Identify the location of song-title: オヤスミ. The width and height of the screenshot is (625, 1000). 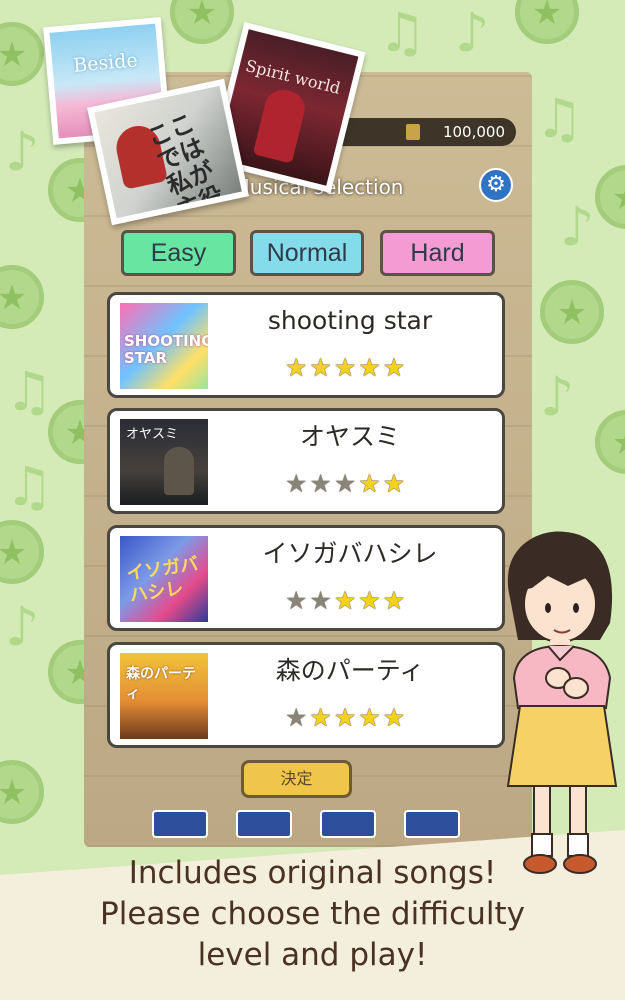
(349, 436).